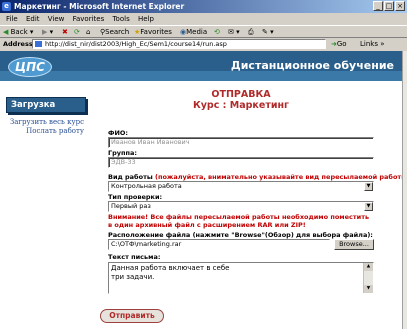 This screenshot has width=407, height=329. I want to click on home-icon: ⌂, so click(88, 32).